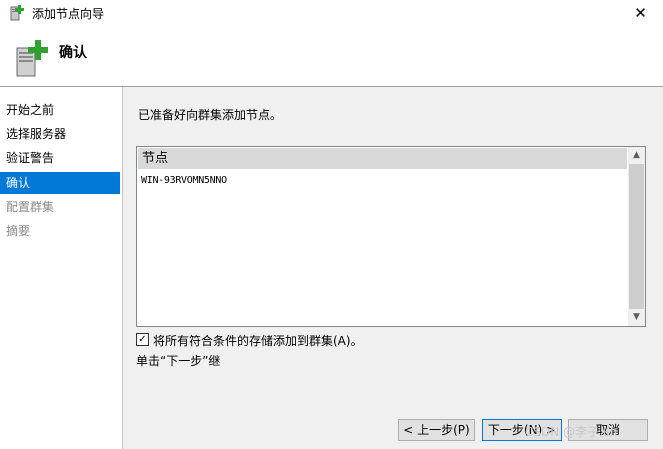 Image resolution: width=663 pixels, height=449 pixels. Describe the element at coordinates (60, 158) in the screenshot. I see `sidebar-item-validation-warning: 验证警告` at that location.